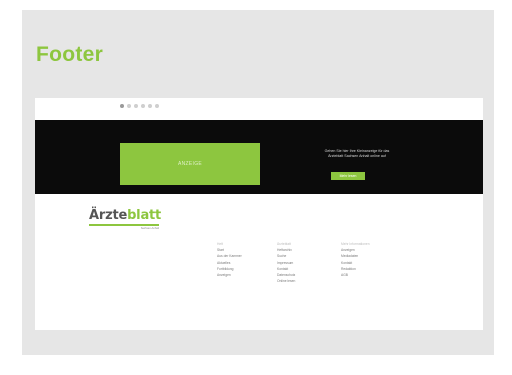 Image resolution: width=512 pixels, height=375 pixels. I want to click on footer-link: Online lesen, so click(286, 281).